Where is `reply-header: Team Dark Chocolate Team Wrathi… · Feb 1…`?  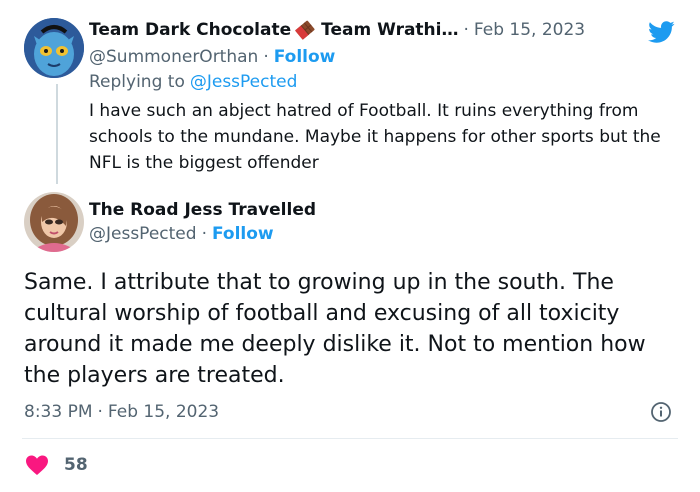 reply-header: Team Dark Chocolate Team Wrathi… · Feb 1… is located at coordinates (337, 30).